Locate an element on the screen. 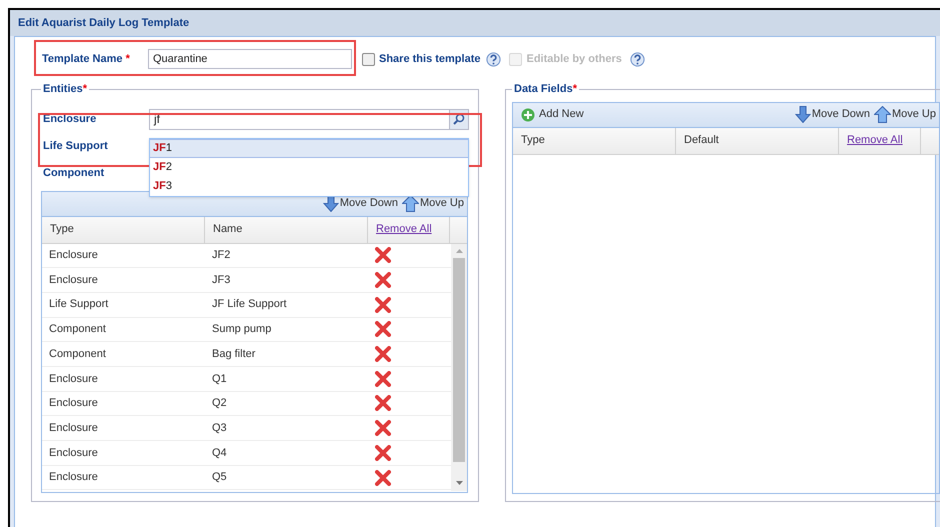  name-cell-text: Q2 is located at coordinates (219, 404).